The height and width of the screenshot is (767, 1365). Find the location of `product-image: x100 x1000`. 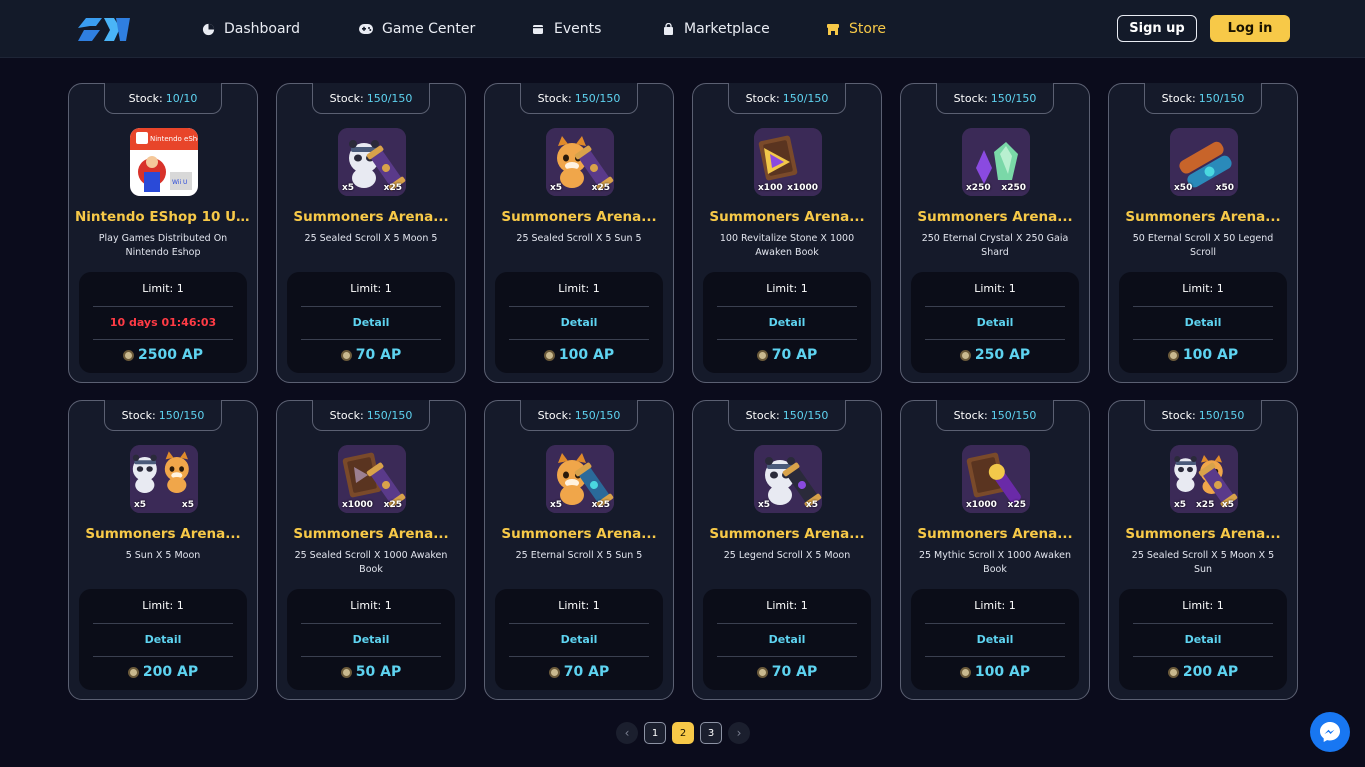

product-image: x100 x1000 is located at coordinates (788, 162).